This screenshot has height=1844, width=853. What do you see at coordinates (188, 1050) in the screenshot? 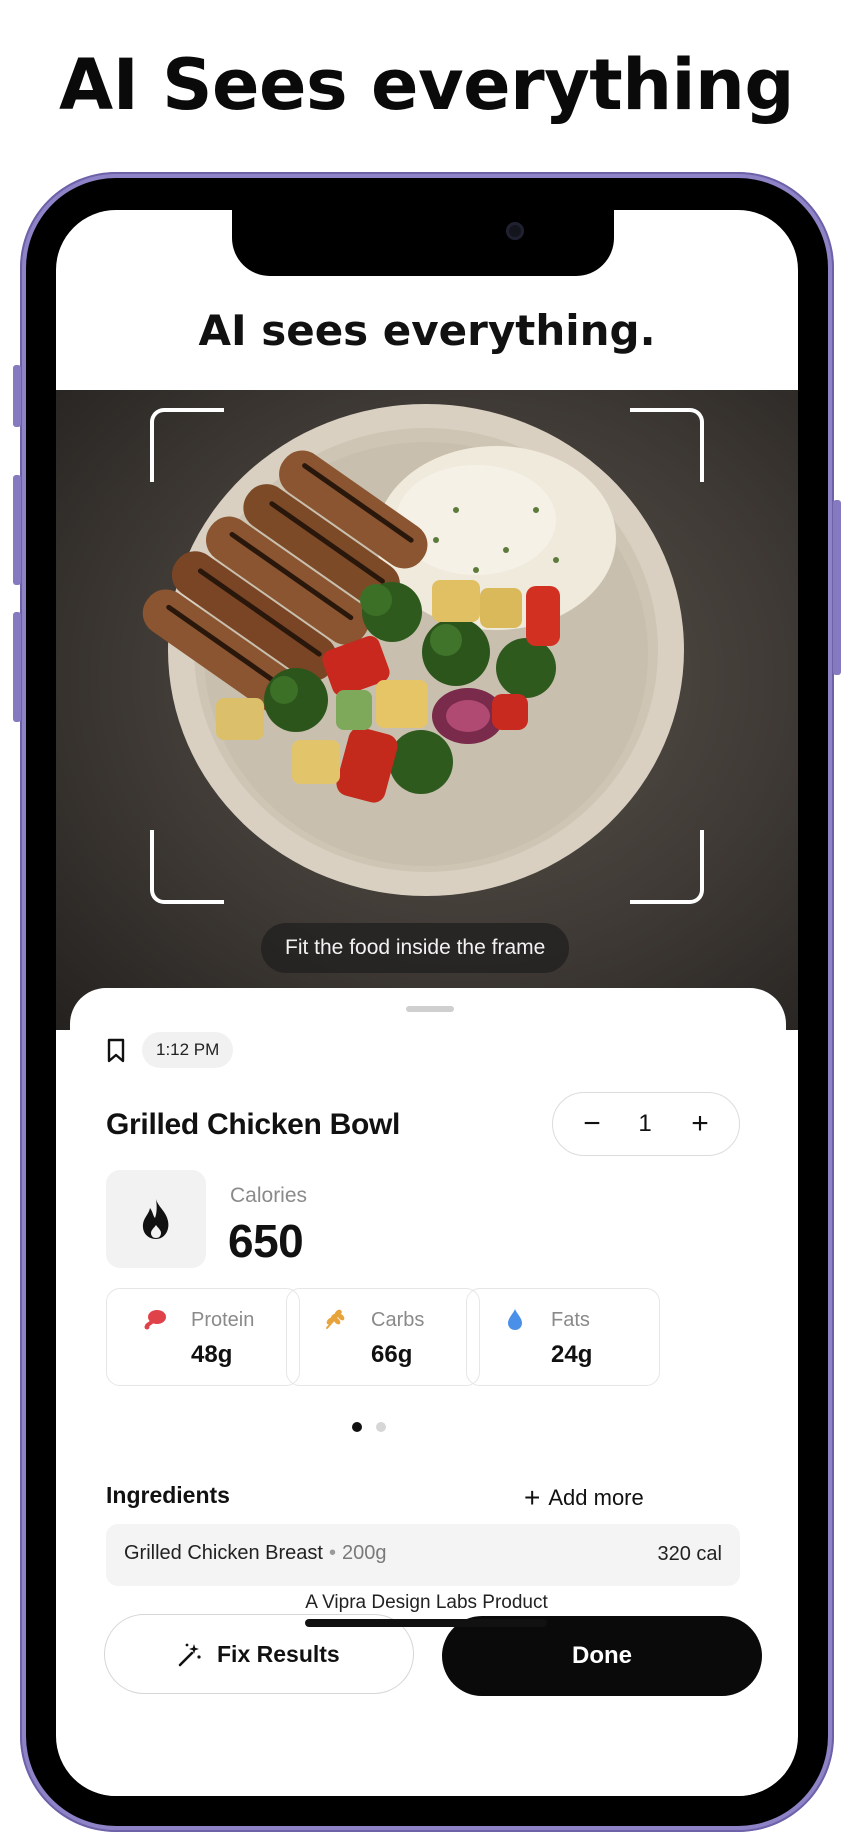
I see `time-chip: 1:12 PM` at bounding box center [188, 1050].